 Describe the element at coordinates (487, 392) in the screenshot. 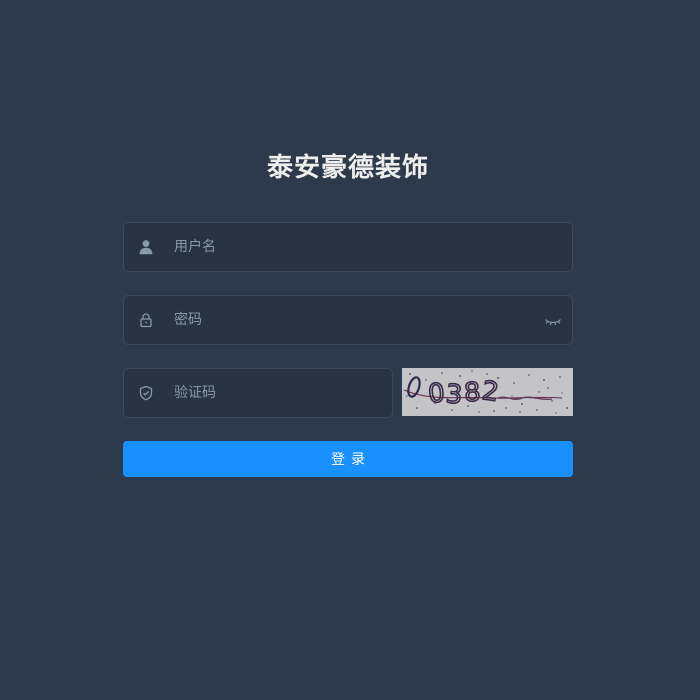

I see `captcha-image: 0 3 8 2` at that location.